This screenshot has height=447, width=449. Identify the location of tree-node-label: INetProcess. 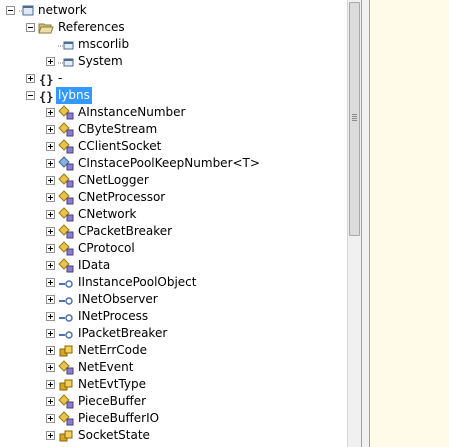
(113, 316).